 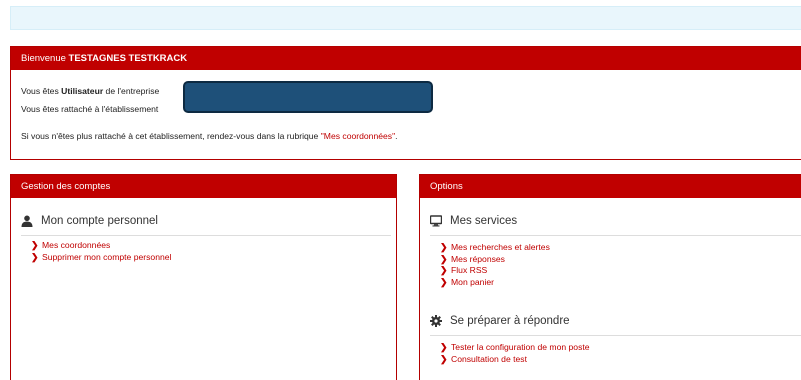 What do you see at coordinates (406, 58) in the screenshot?
I see `welcome-heading: Bienvenue TESTAGNES TESTKRACK` at bounding box center [406, 58].